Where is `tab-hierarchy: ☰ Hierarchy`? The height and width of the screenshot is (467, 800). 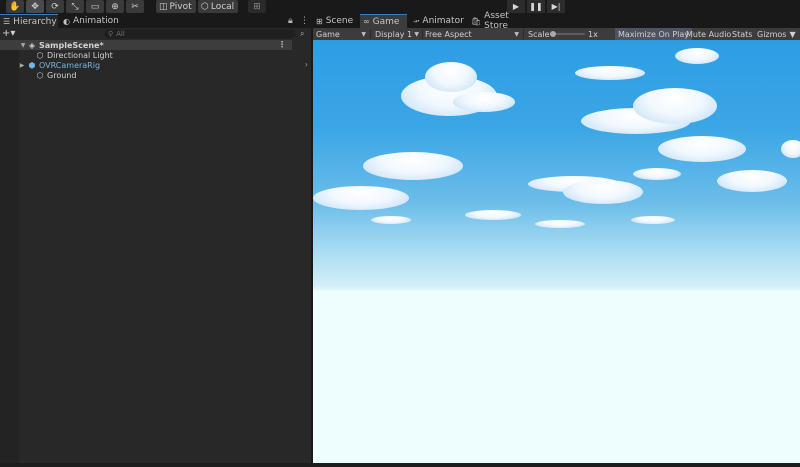 tab-hierarchy: ☰ Hierarchy is located at coordinates (29, 21).